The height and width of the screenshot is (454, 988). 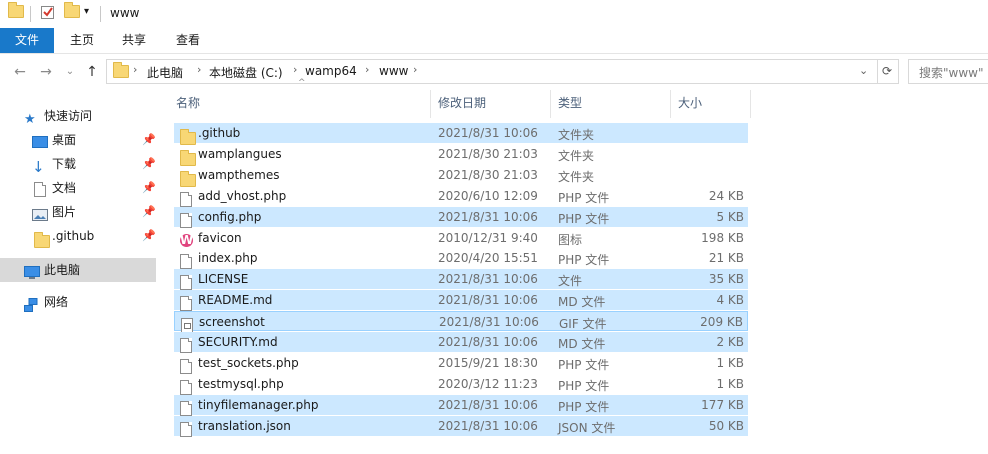 I want to click on tab-share: 共享, so click(x=134, y=40).